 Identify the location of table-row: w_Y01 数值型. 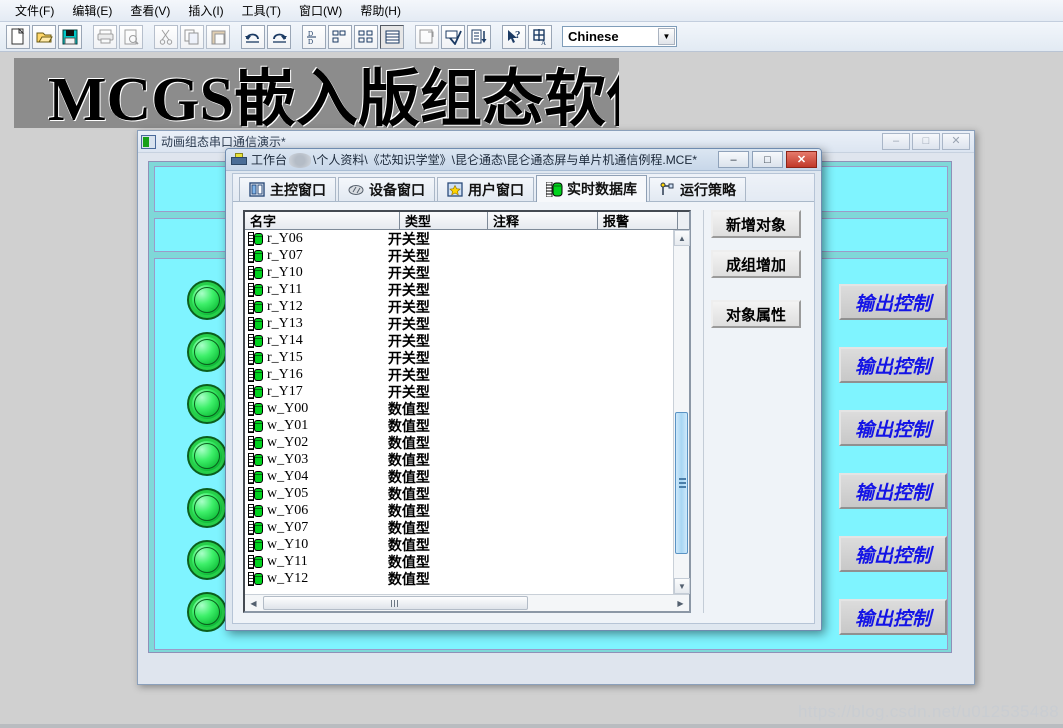
(459, 425).